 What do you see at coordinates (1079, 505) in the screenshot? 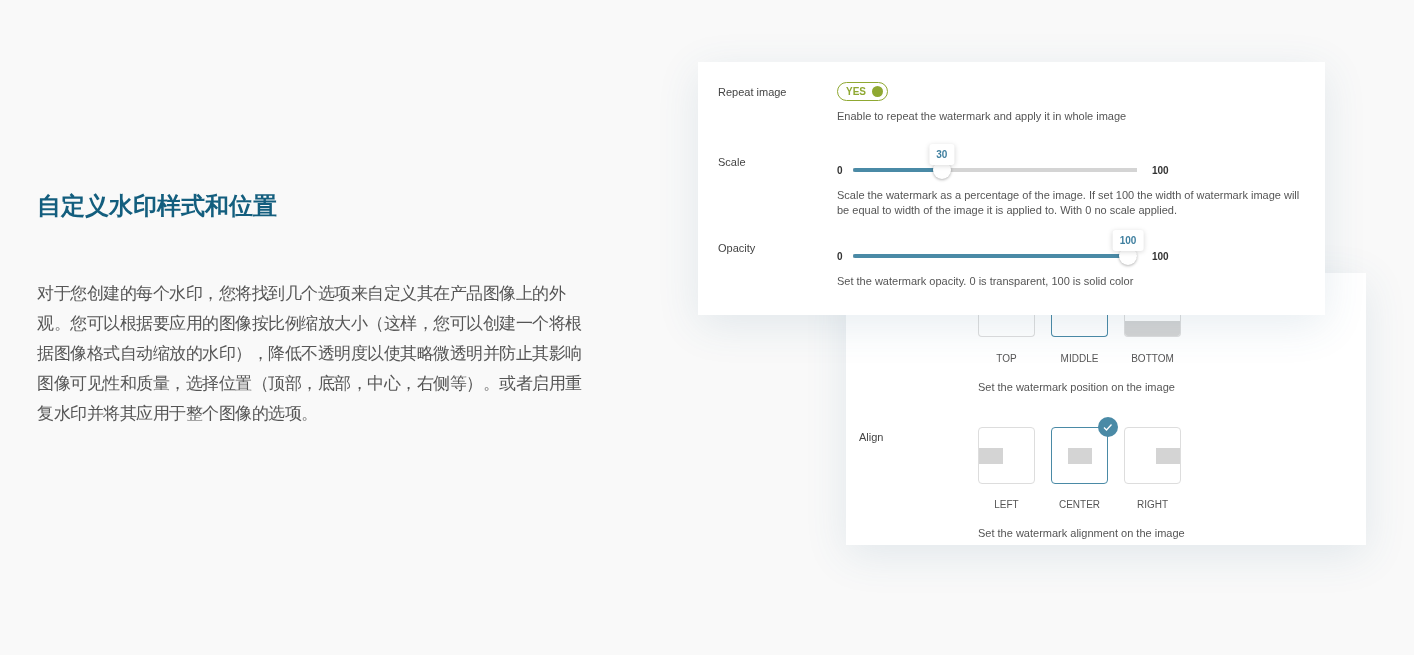
I see `option-label: CENTER` at bounding box center [1079, 505].